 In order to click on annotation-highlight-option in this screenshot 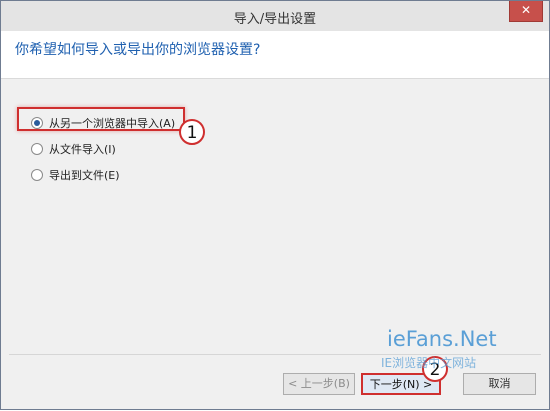, I will do `click(101, 119)`.